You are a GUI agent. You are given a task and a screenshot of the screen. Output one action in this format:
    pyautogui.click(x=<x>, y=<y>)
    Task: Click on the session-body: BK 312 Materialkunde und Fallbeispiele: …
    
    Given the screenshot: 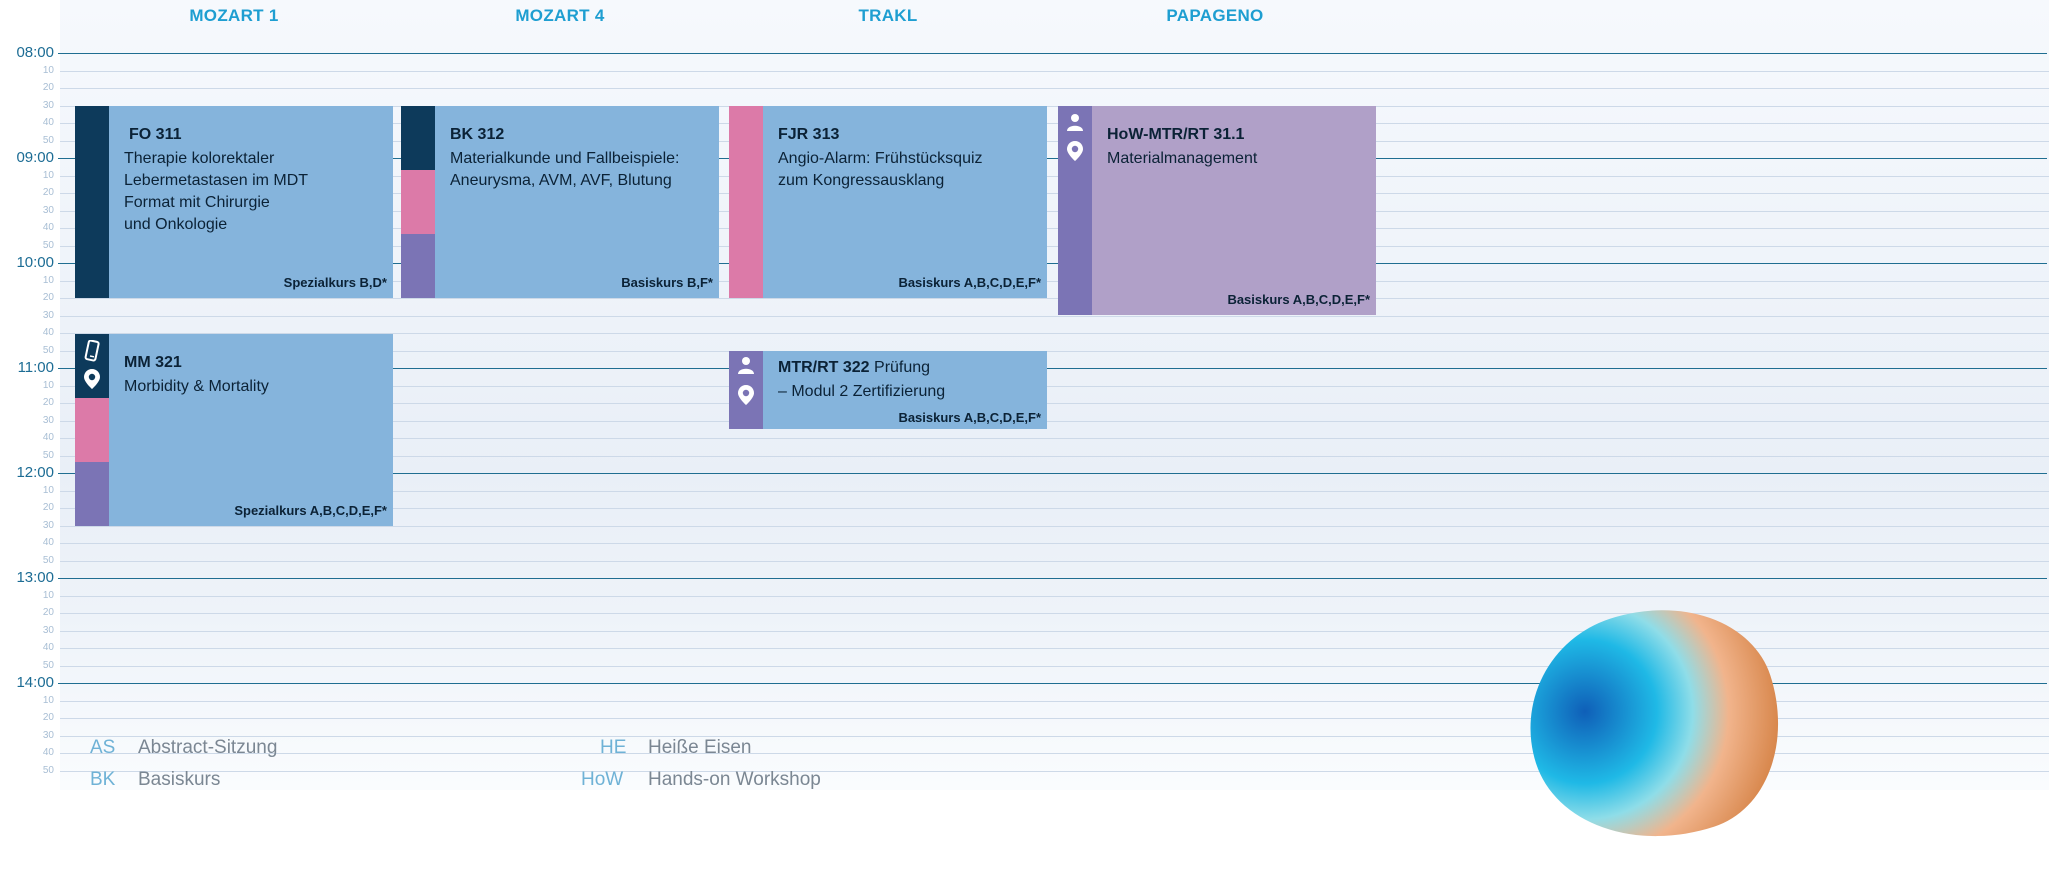 What is the action you would take?
    pyautogui.click(x=577, y=202)
    